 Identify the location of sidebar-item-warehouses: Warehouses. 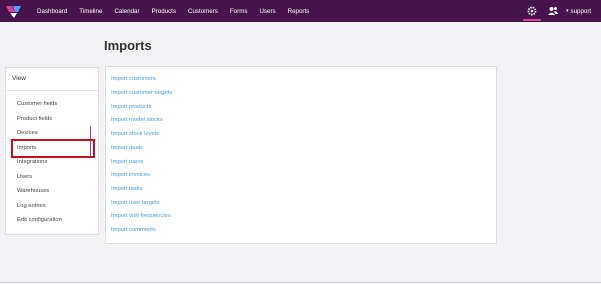
(33, 191).